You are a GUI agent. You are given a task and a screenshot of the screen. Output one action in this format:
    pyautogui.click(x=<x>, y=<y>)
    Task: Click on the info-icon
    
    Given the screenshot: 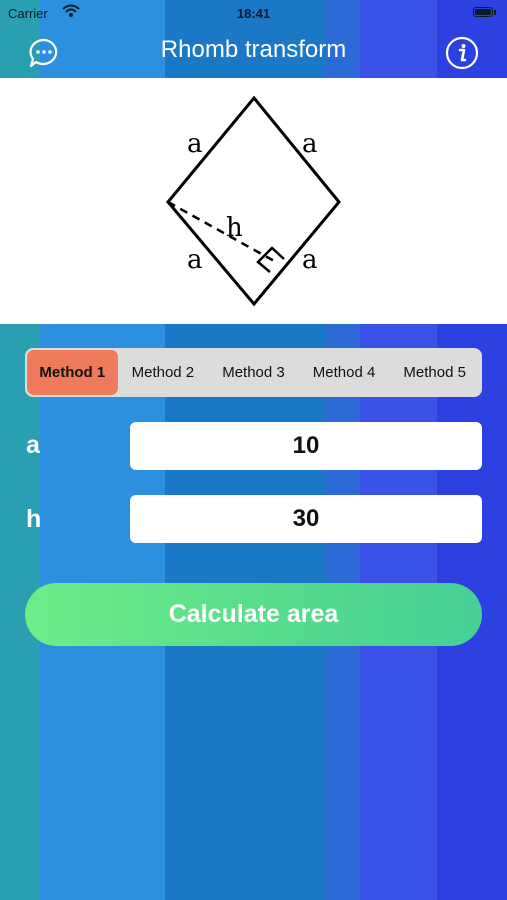 What is the action you would take?
    pyautogui.click(x=462, y=53)
    